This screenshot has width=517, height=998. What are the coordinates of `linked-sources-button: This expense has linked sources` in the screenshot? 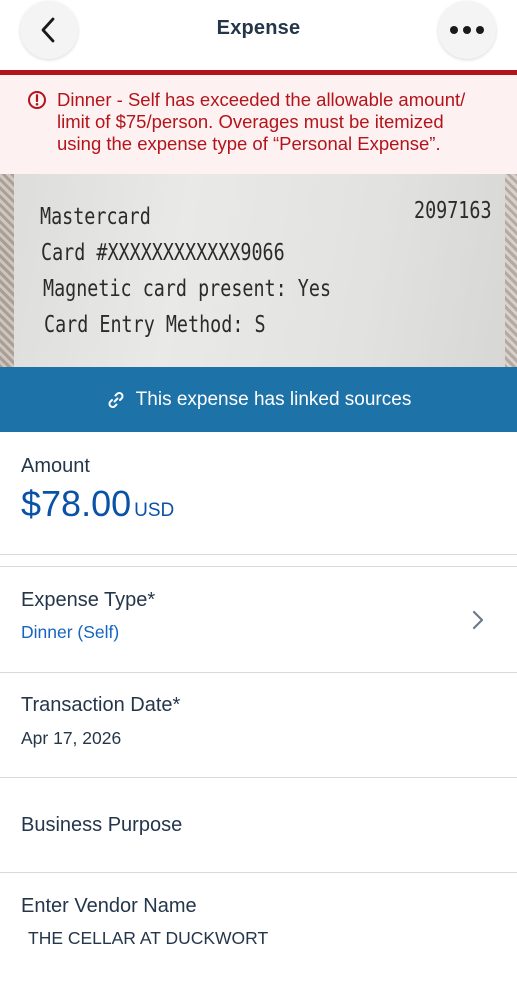 It's located at (258, 399).